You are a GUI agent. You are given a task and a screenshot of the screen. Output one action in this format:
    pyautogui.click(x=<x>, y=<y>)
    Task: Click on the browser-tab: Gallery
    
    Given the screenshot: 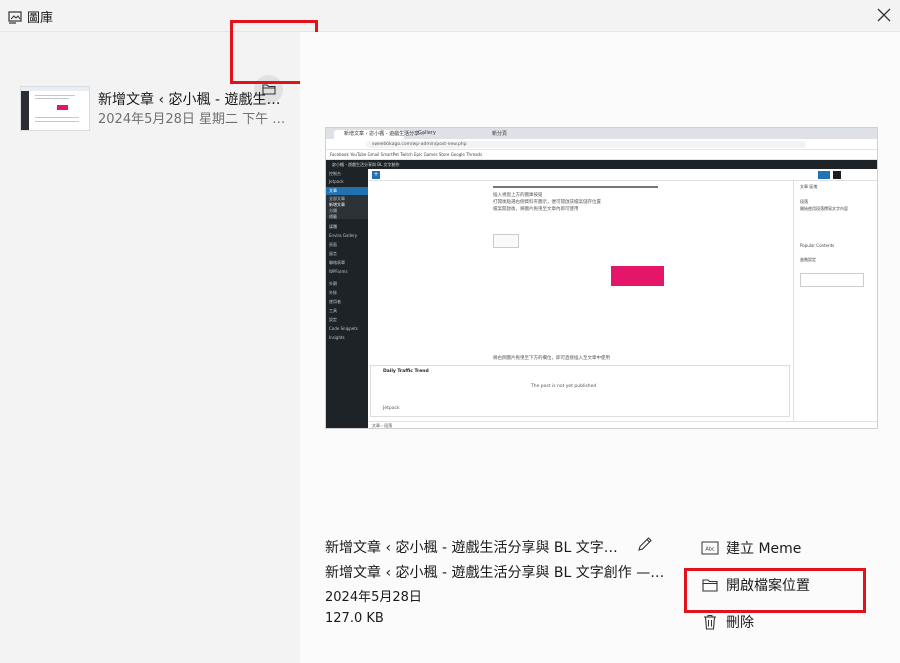 What is the action you would take?
    pyautogui.click(x=427, y=133)
    